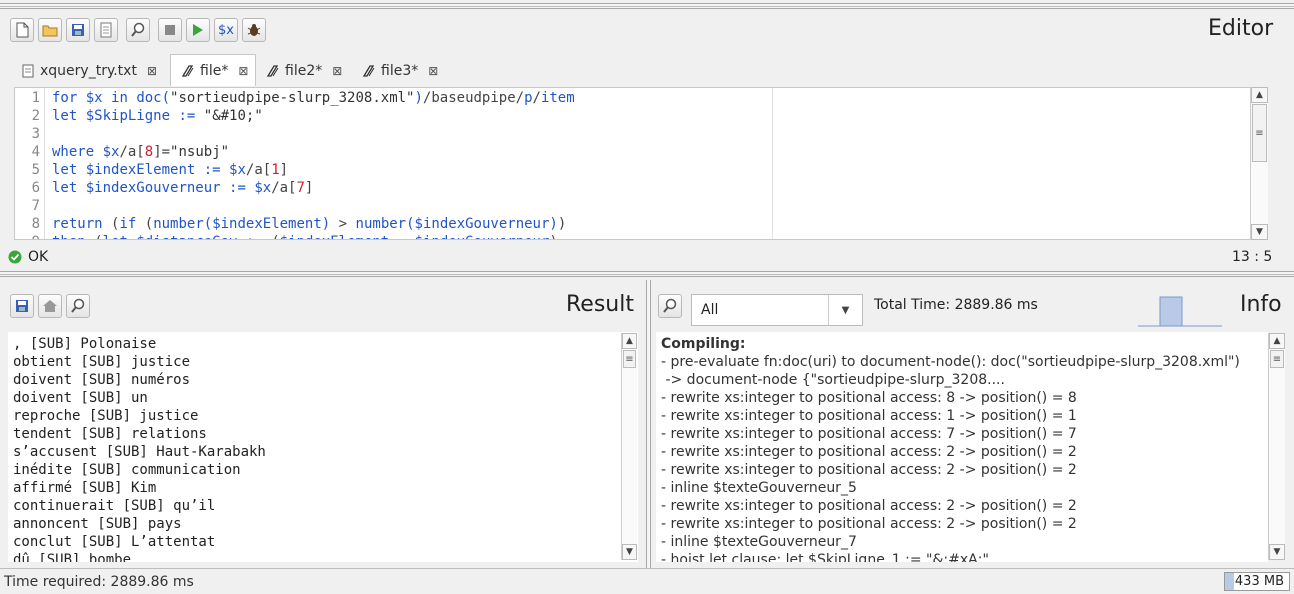 Image resolution: width=1294 pixels, height=594 pixels. I want to click on info-heading: Compiling:, so click(703, 344).